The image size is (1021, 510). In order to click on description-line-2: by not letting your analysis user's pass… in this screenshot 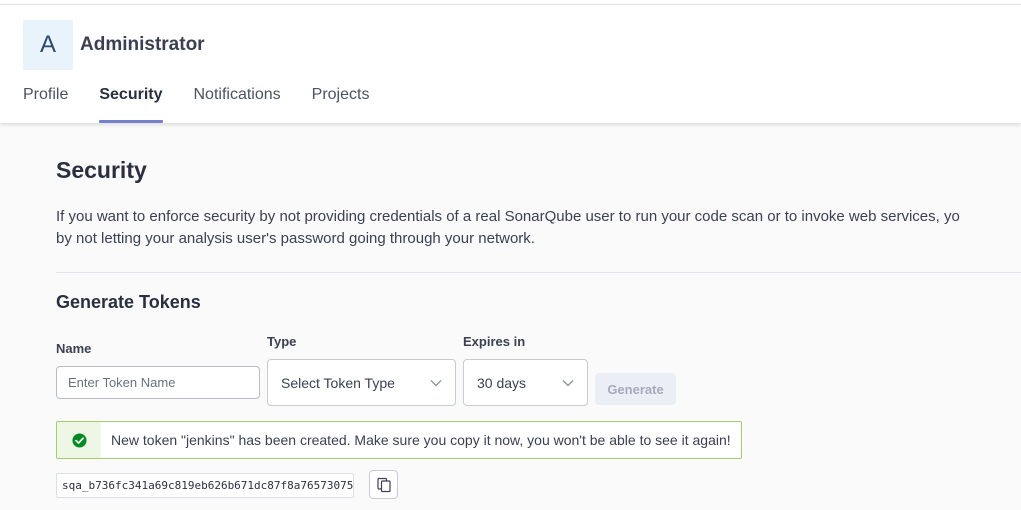, I will do `click(295, 238)`.